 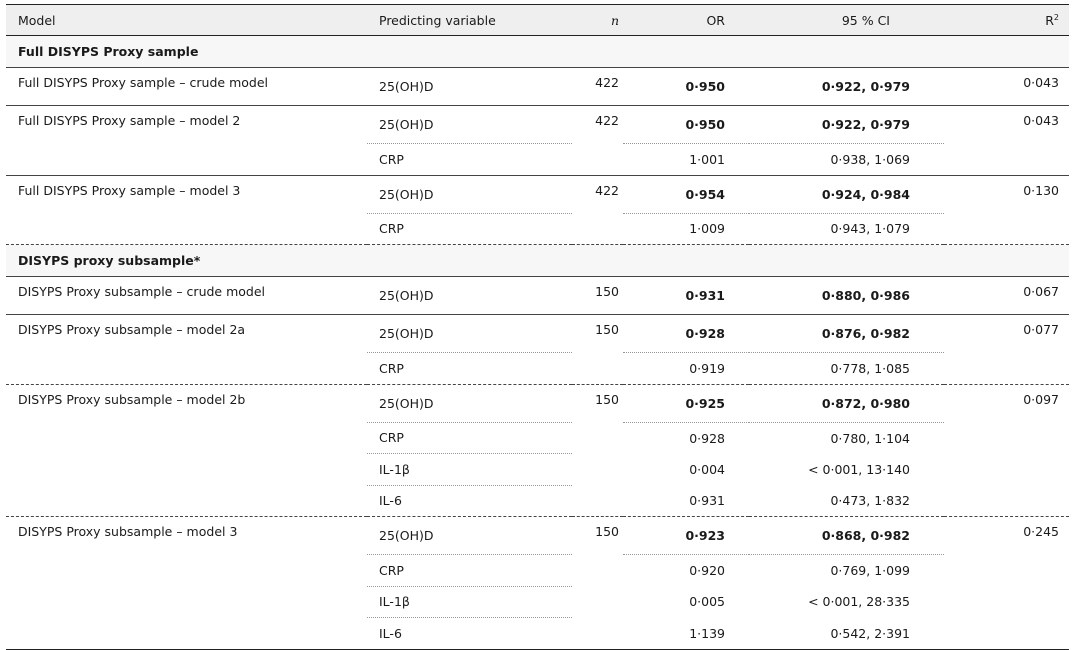 I want to click on model-name: Full DISYPS Proxy sample – crude model, so click(x=186, y=86).